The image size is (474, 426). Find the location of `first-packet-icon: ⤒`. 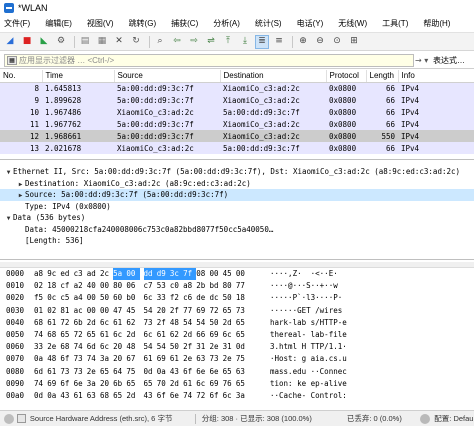

first-packet-icon: ⤒ is located at coordinates (228, 42).